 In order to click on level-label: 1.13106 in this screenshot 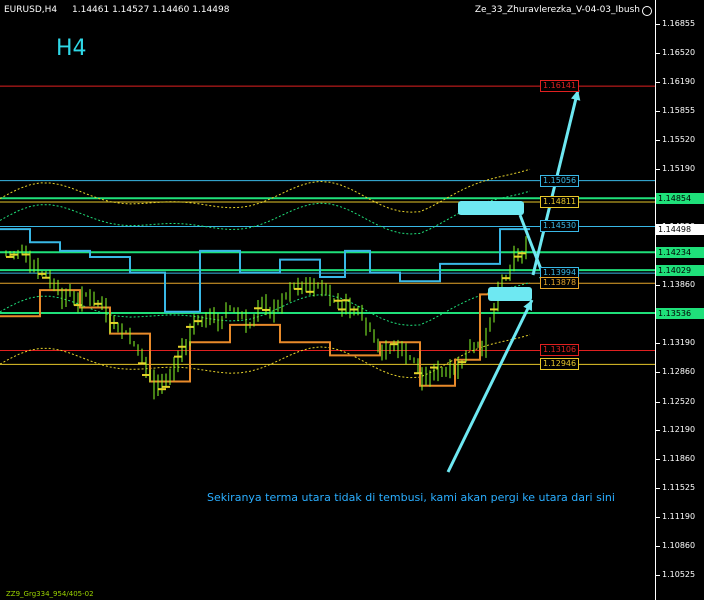, I will do `click(560, 350)`.